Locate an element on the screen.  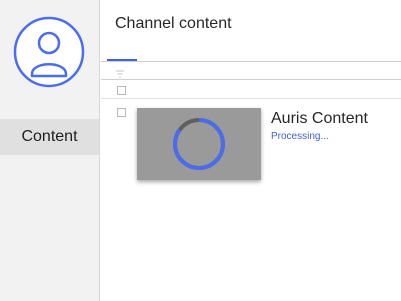
page-title: Channel content is located at coordinates (173, 23).